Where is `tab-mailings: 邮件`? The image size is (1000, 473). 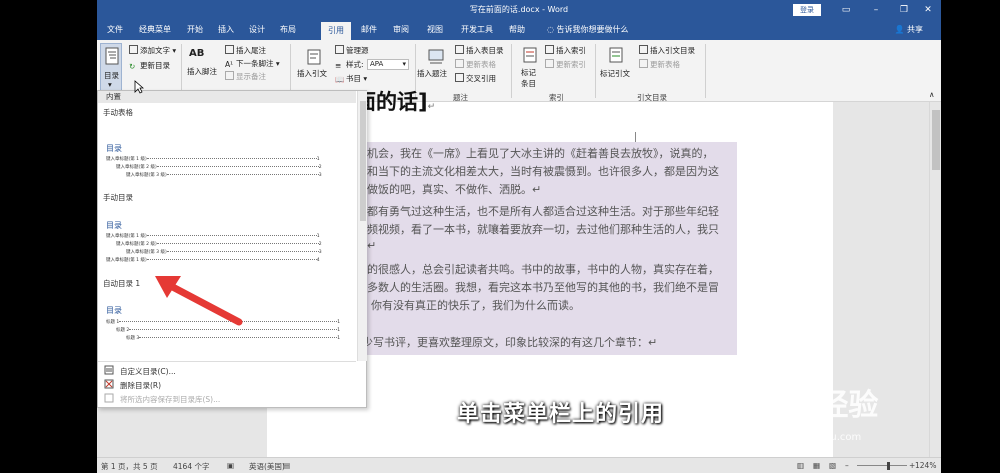
tab-mailings: 邮件 is located at coordinates (369, 30).